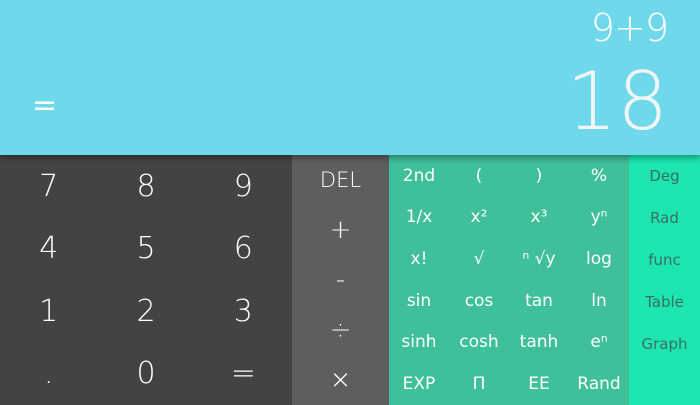 The height and width of the screenshot is (405, 700). What do you see at coordinates (145, 311) in the screenshot?
I see `key-2: 2` at bounding box center [145, 311].